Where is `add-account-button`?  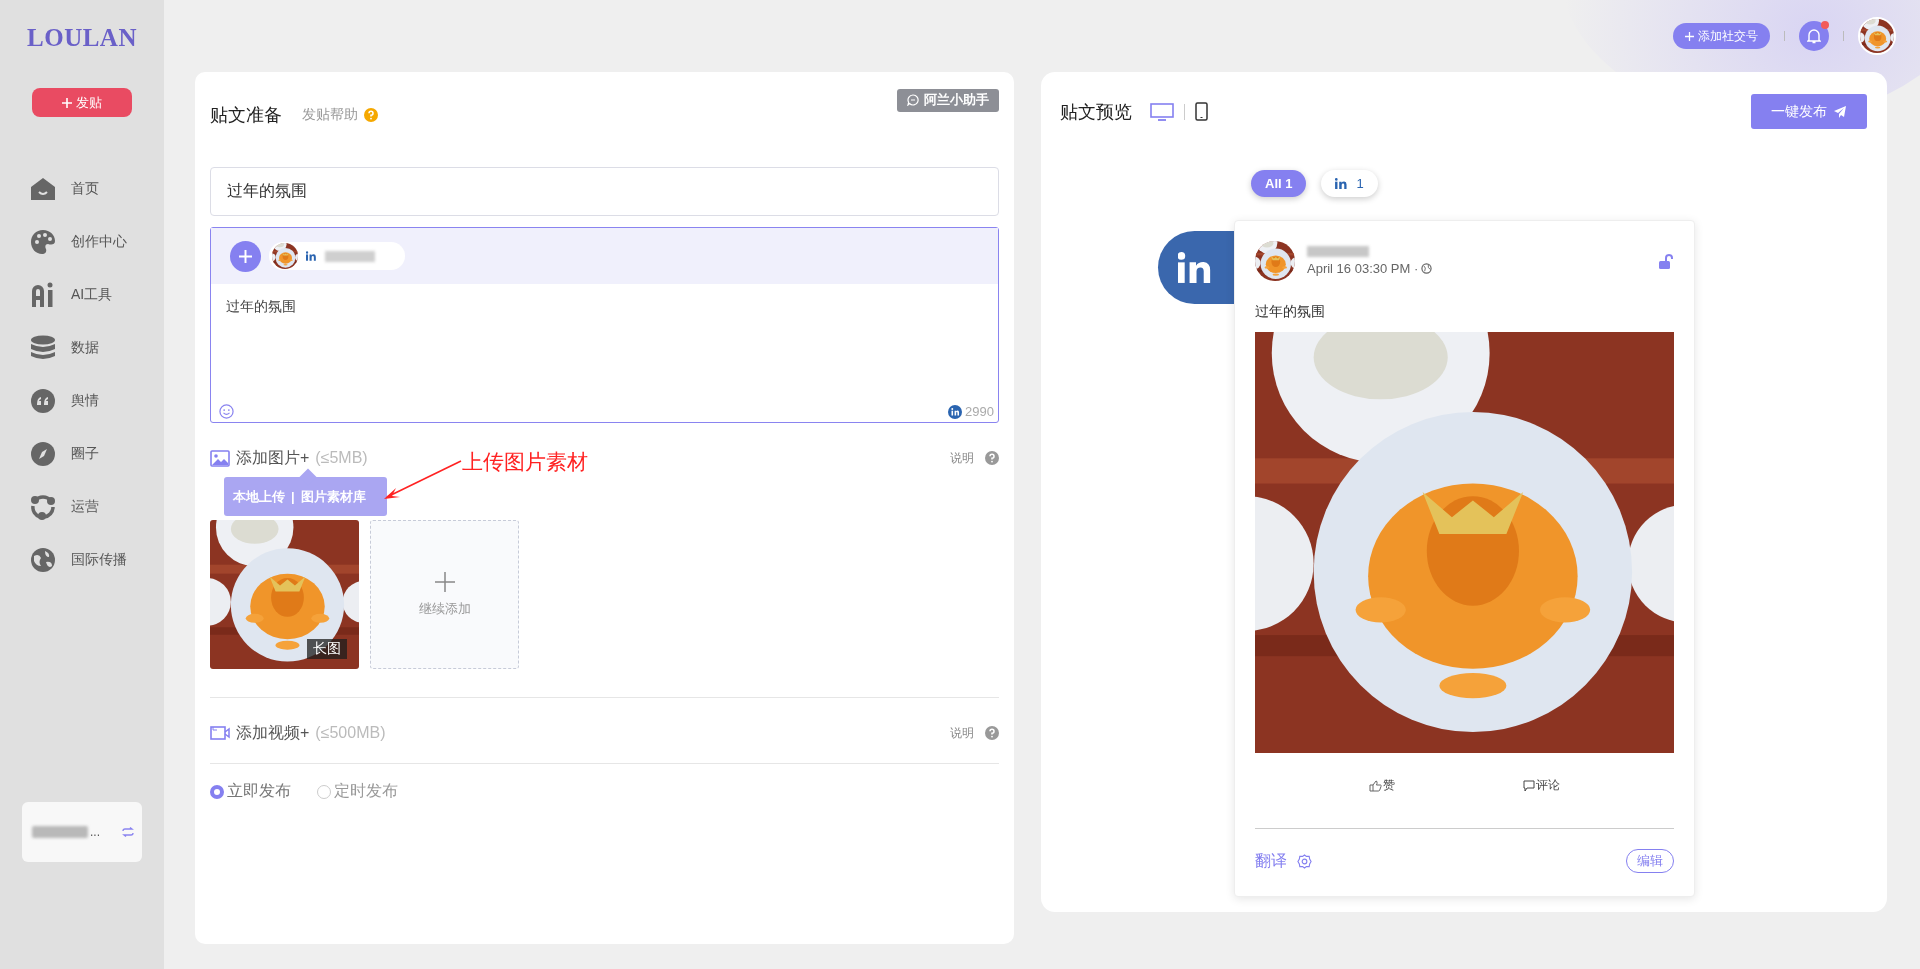 add-account-button is located at coordinates (245, 256).